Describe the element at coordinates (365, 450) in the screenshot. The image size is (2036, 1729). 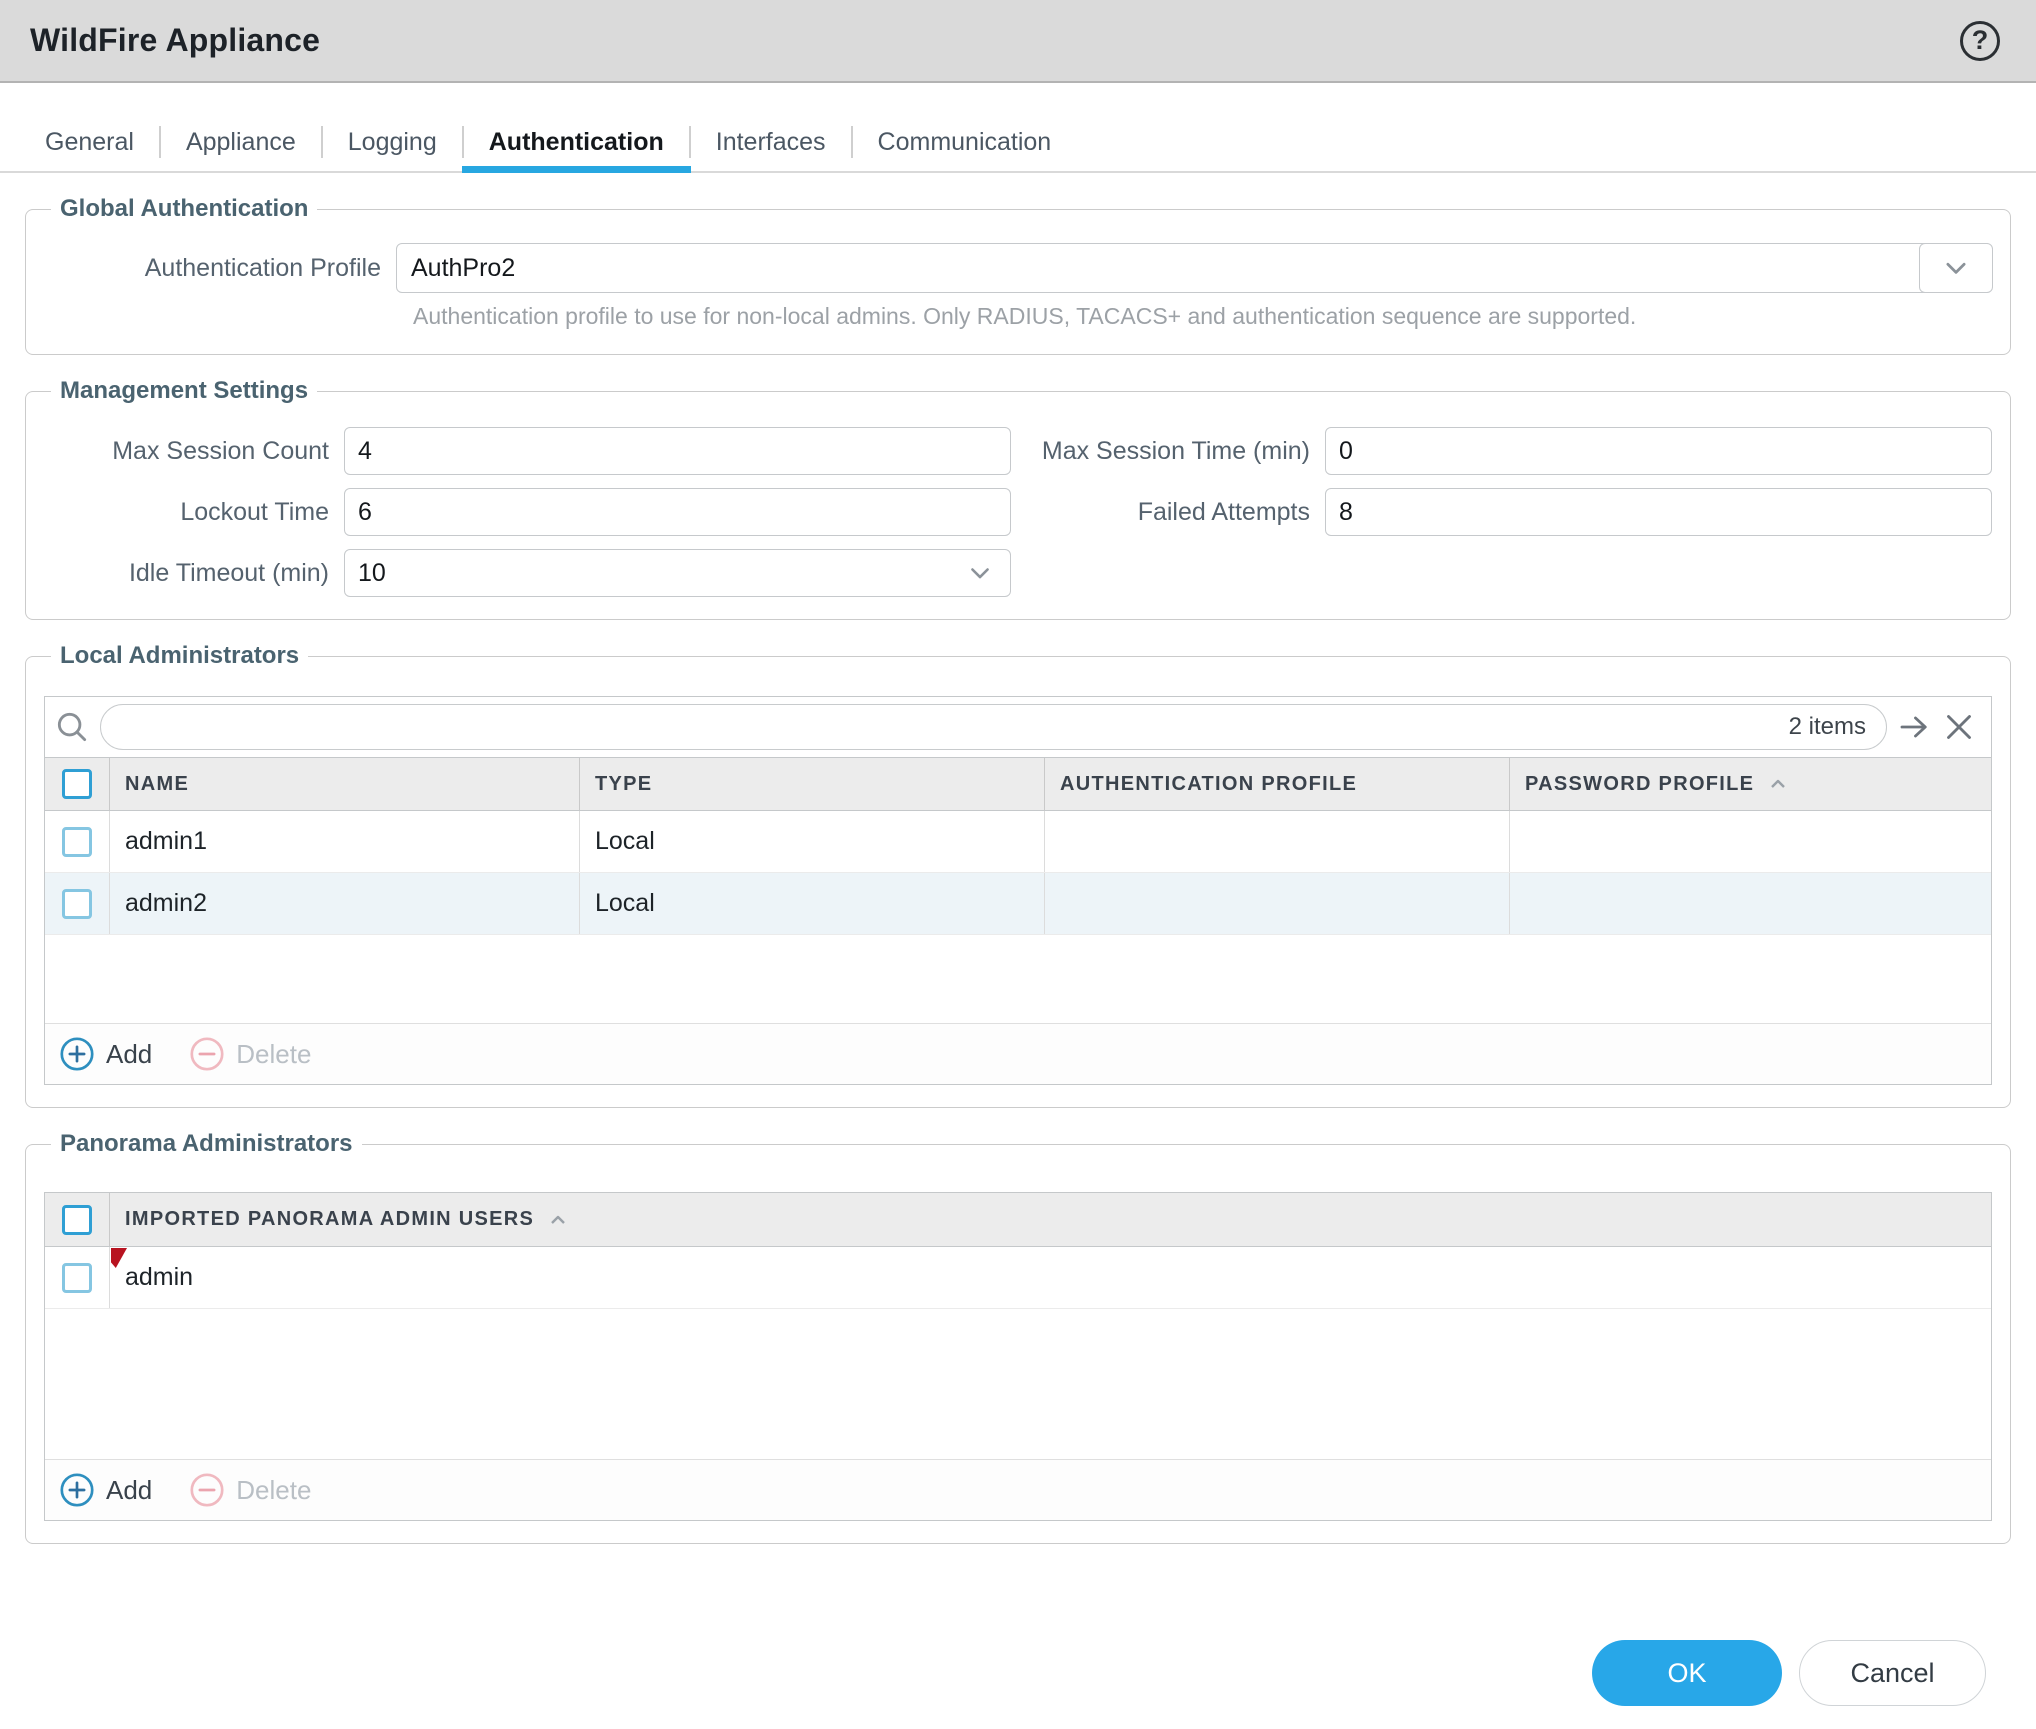
I see `max-session-count-value: 4` at that location.